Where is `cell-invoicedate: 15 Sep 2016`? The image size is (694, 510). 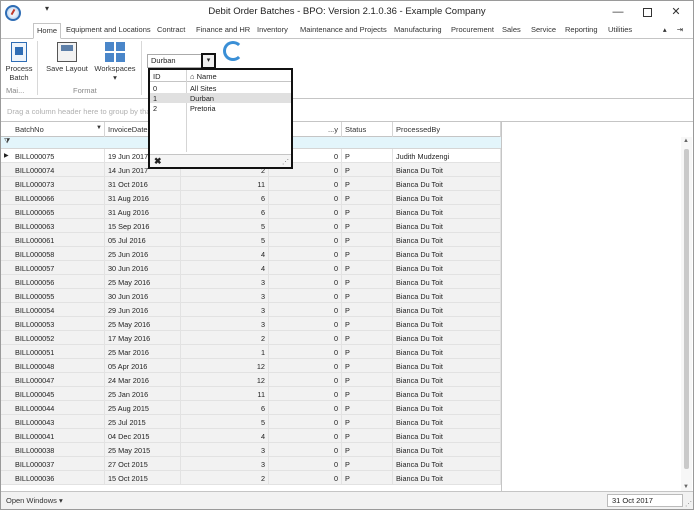 cell-invoicedate: 15 Sep 2016 is located at coordinates (143, 226).